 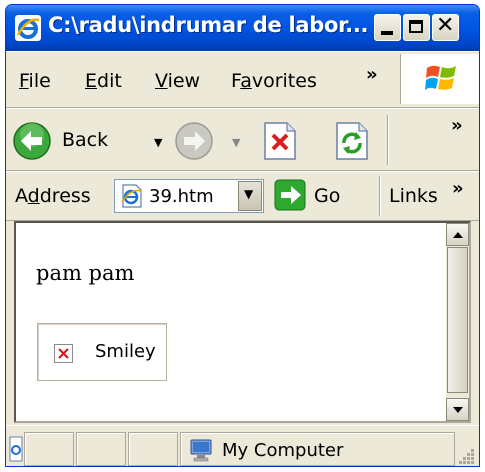 I want to click on menu-overflow-chevron: », so click(x=372, y=74).